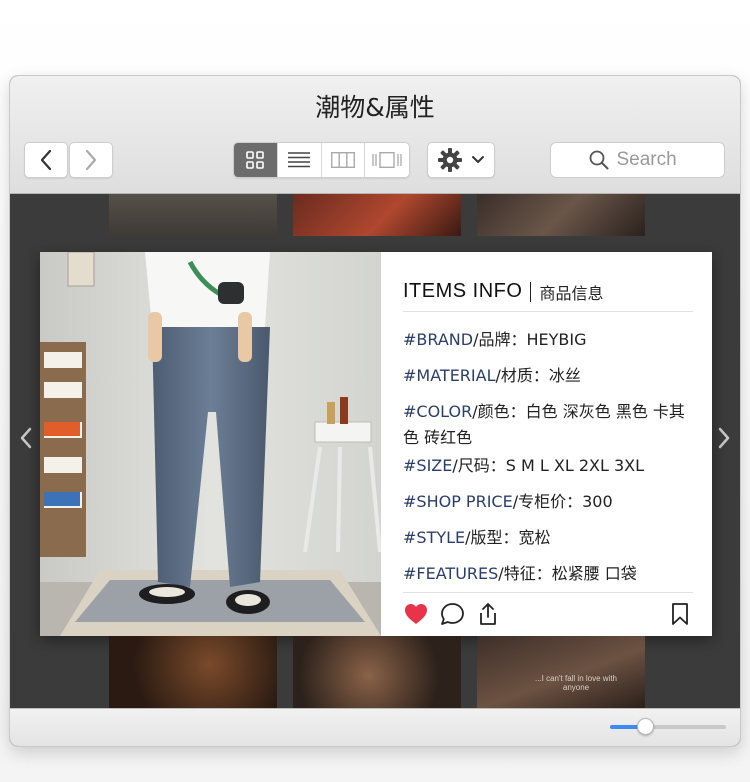 Image resolution: width=750 pixels, height=782 pixels. I want to click on coverflow-view-icon, so click(387, 160).